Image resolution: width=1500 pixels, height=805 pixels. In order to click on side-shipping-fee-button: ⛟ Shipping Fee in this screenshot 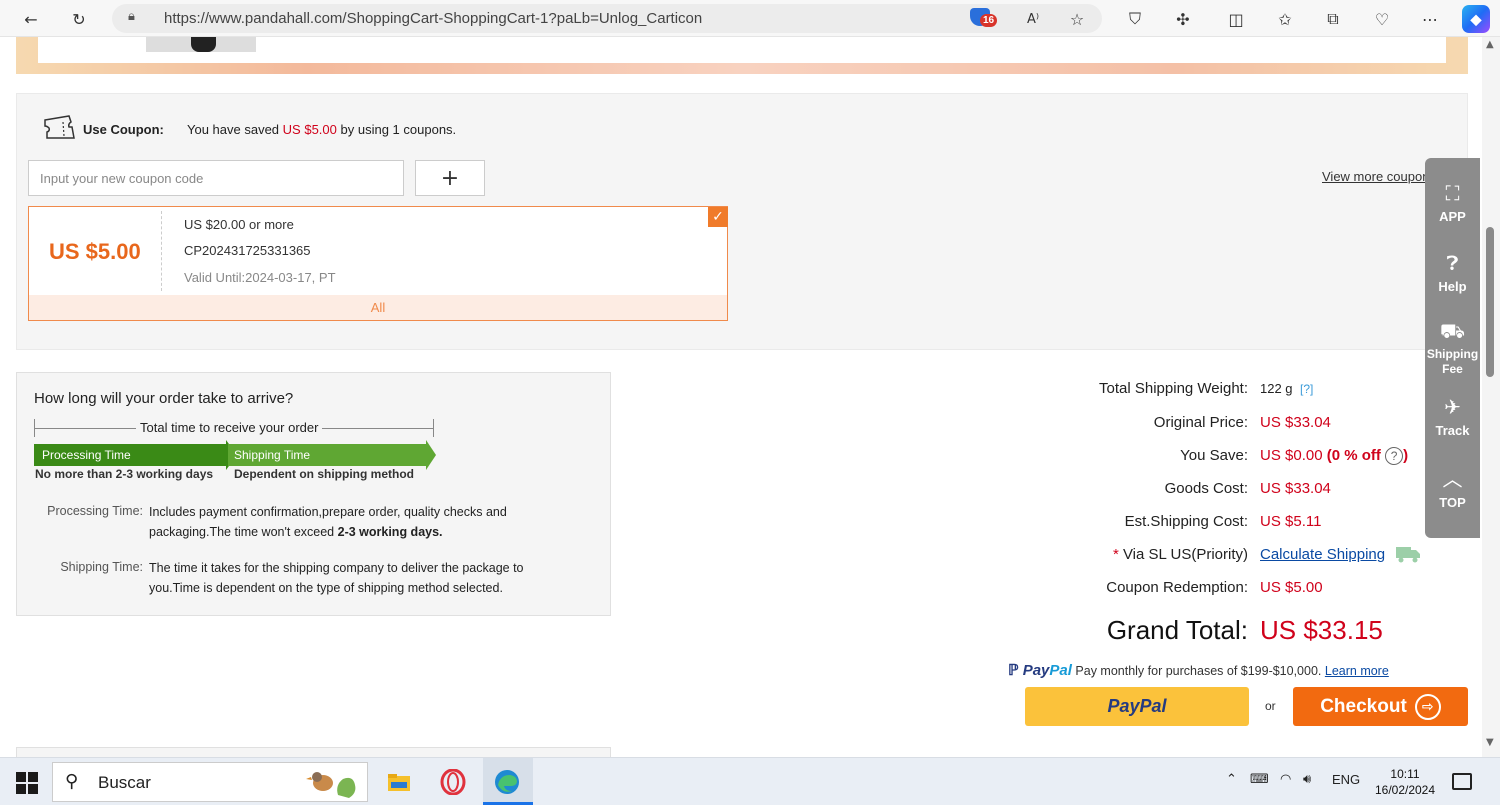, I will do `click(1452, 347)`.